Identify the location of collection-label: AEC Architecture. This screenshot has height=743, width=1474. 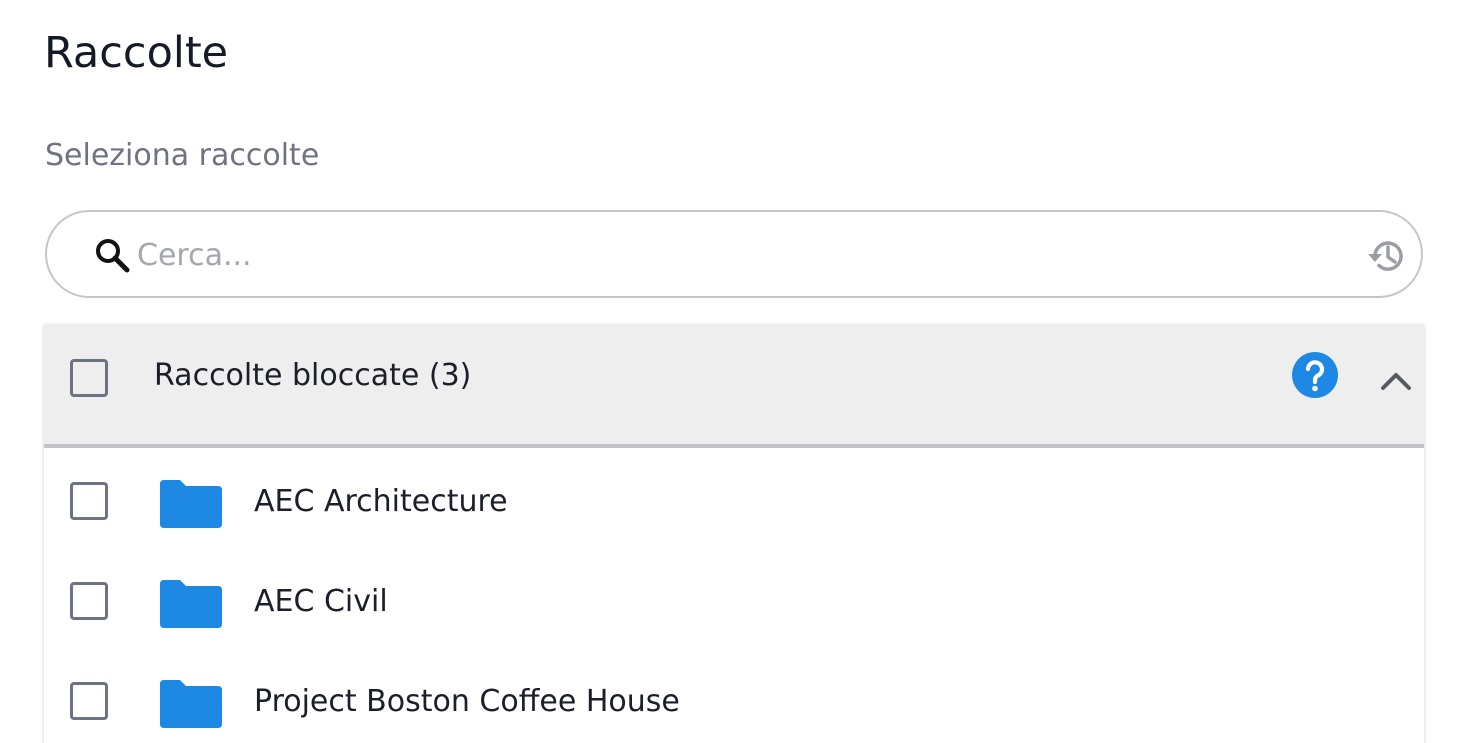
(381, 501).